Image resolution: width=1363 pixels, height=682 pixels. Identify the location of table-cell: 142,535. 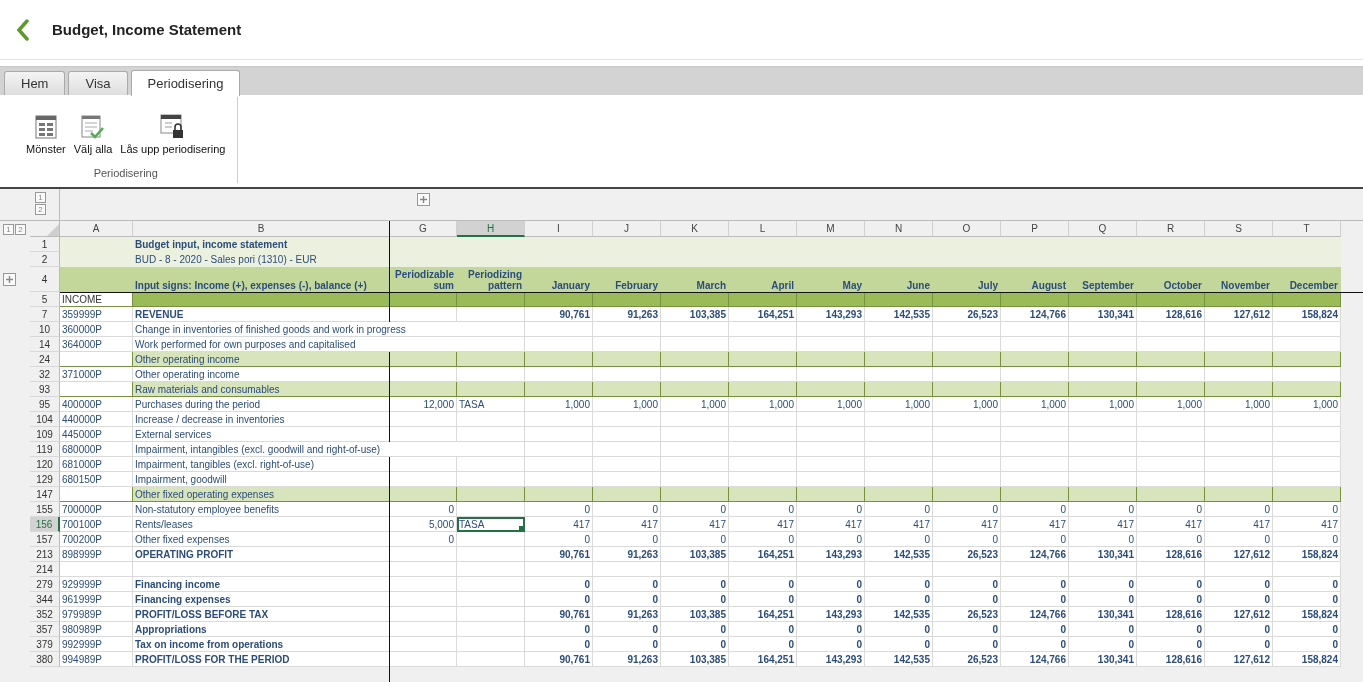
(899, 614).